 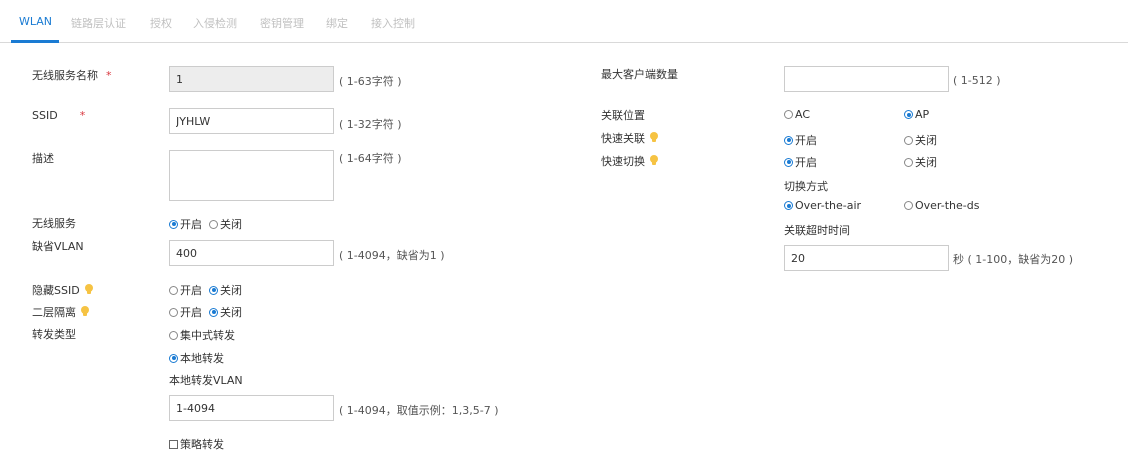 What do you see at coordinates (35, 41) in the screenshot?
I see `active-tab-indicator` at bounding box center [35, 41].